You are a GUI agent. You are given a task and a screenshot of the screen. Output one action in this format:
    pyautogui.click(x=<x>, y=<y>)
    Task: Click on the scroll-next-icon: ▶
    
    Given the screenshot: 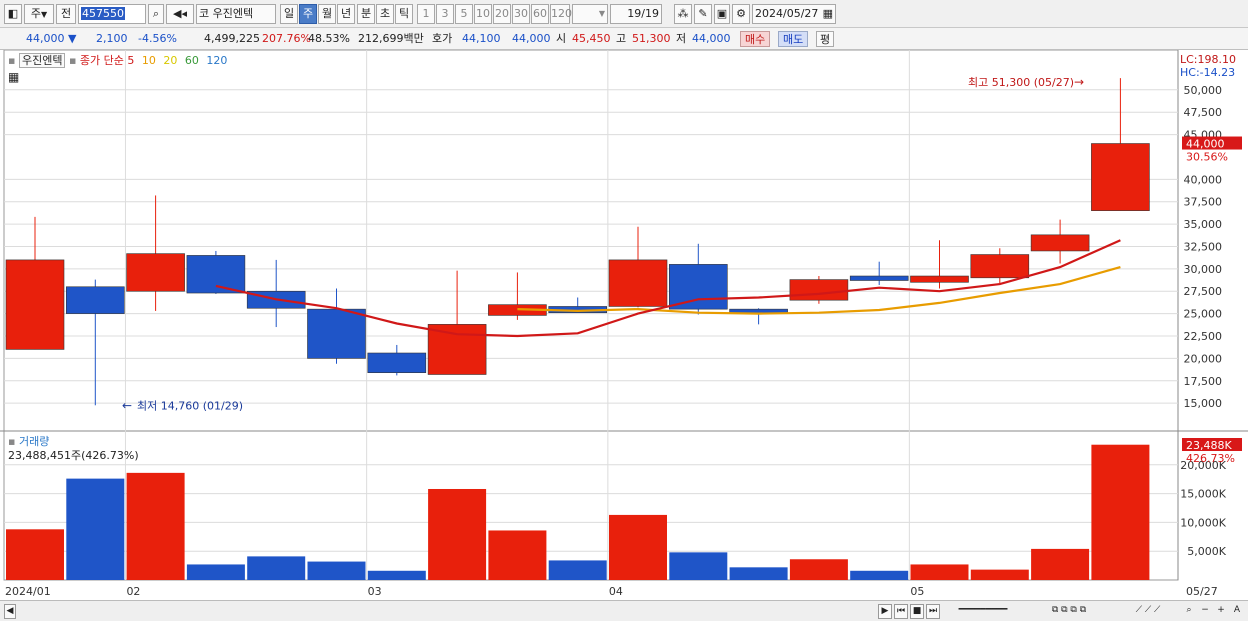 What is the action you would take?
    pyautogui.click(x=885, y=611)
    